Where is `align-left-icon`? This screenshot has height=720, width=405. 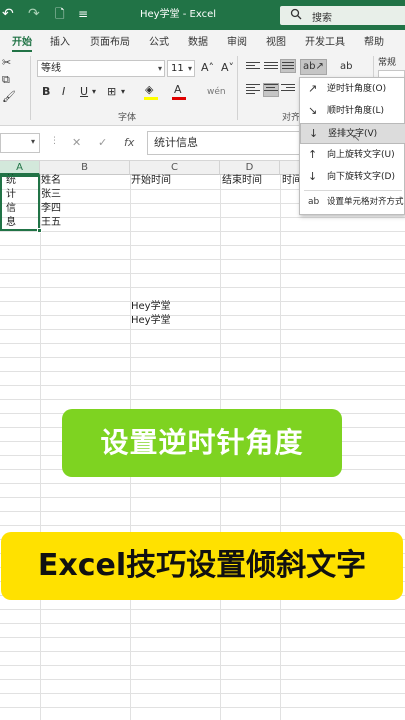
align-left-icon is located at coordinates (253, 90).